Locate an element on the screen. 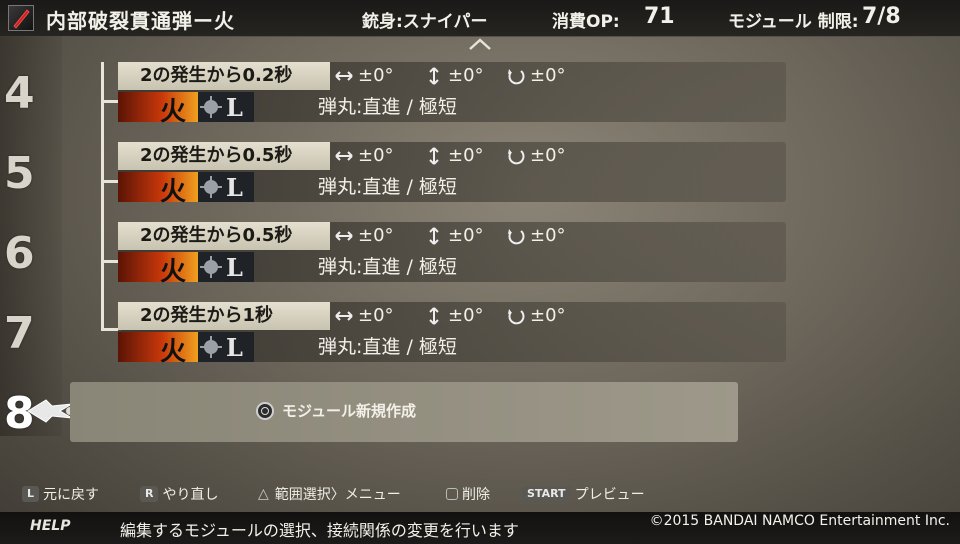 This screenshot has width=960, height=544. bullet-title: 内部破裂貫通弾ー火 is located at coordinates (140, 21).